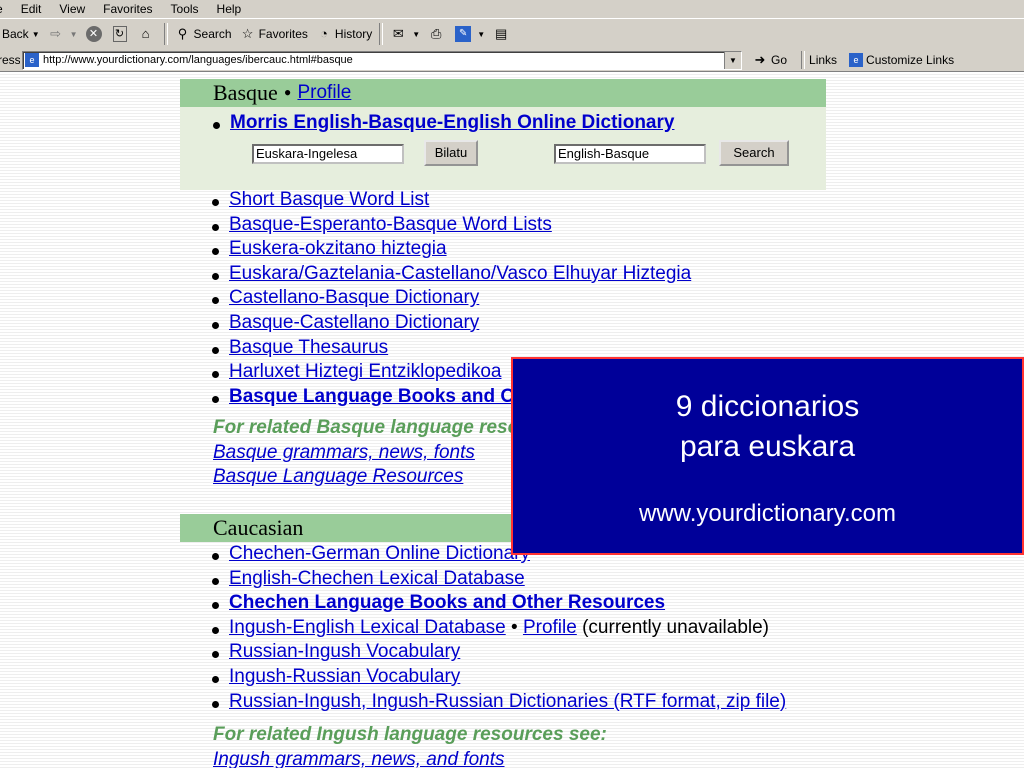 The height and width of the screenshot is (768, 1024). What do you see at coordinates (823, 60) in the screenshot?
I see `links-label: Links` at bounding box center [823, 60].